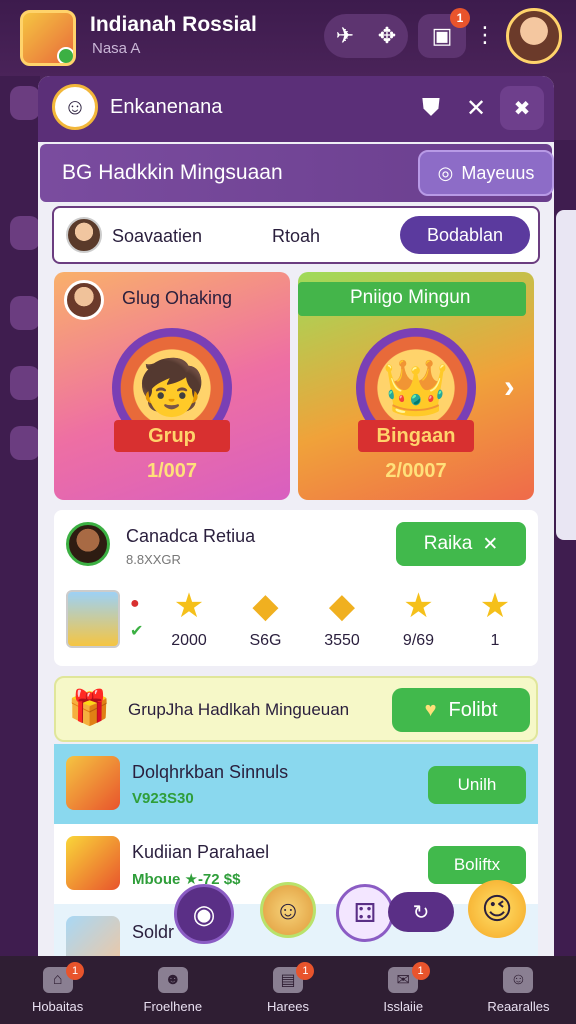 This screenshot has height=1024, width=576. What do you see at coordinates (410, 297) in the screenshot?
I see `card-title: Pniigo Mingun` at bounding box center [410, 297].